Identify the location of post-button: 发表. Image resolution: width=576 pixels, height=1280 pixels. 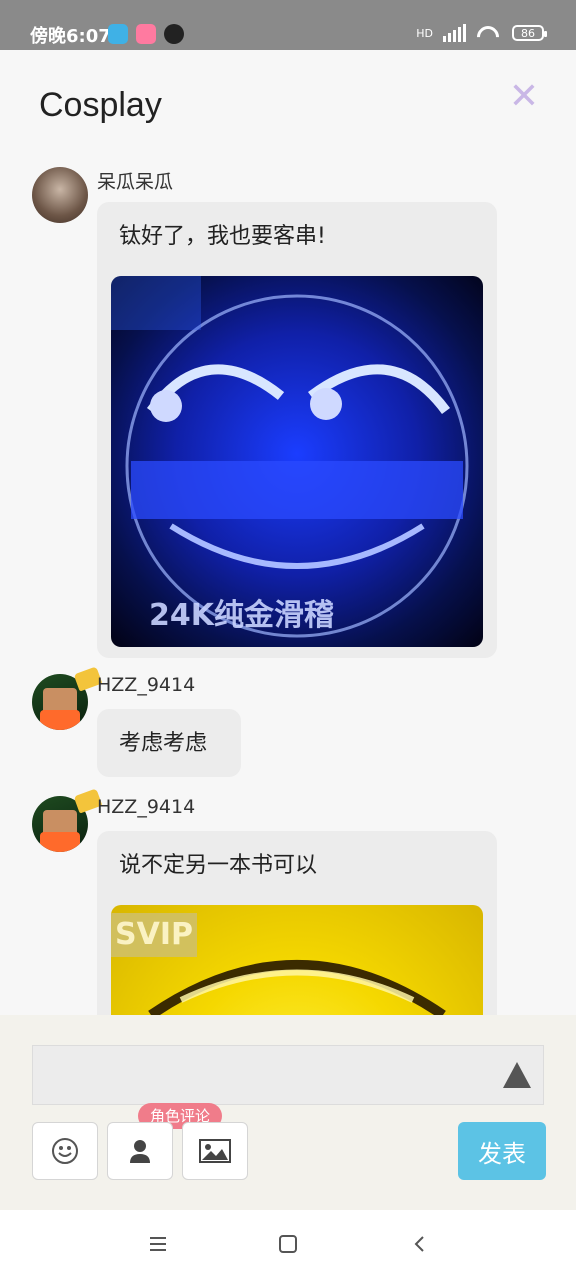
(502, 1151).